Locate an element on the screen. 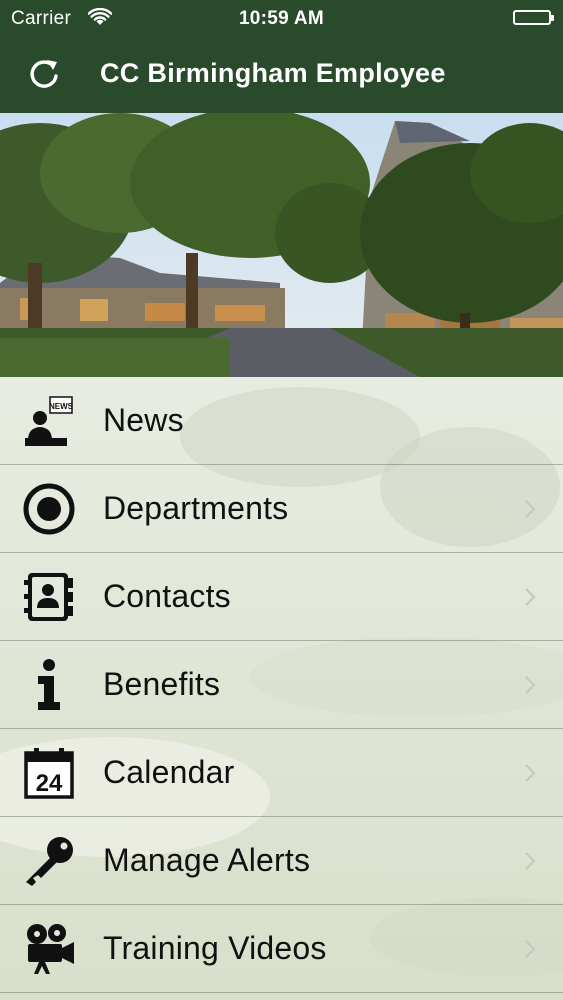  info-icon is located at coordinates (49, 685).